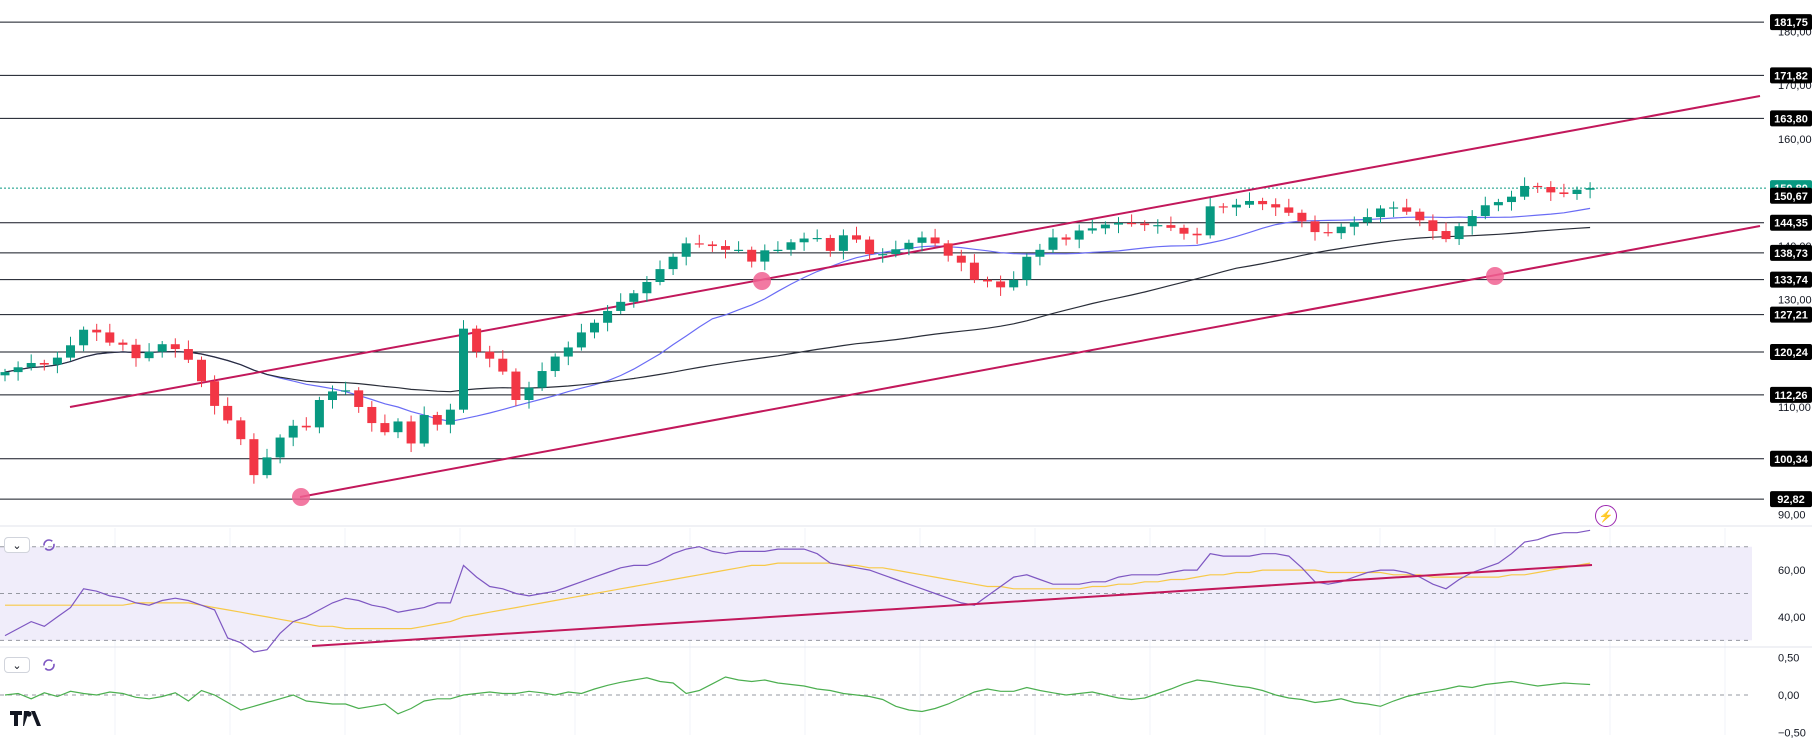 The width and height of the screenshot is (1812, 746). I want to click on lightning-icon: ⚡, so click(1606, 516).